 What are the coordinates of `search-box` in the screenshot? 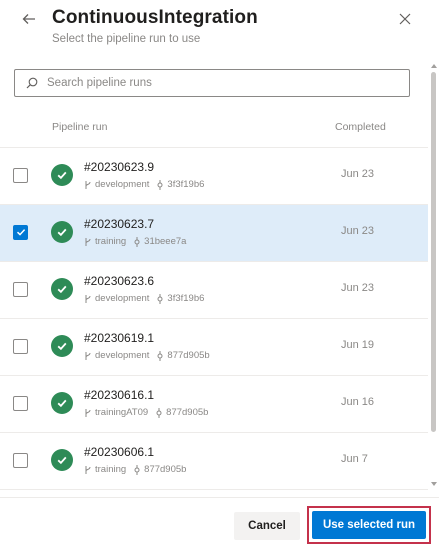 It's located at (212, 83).